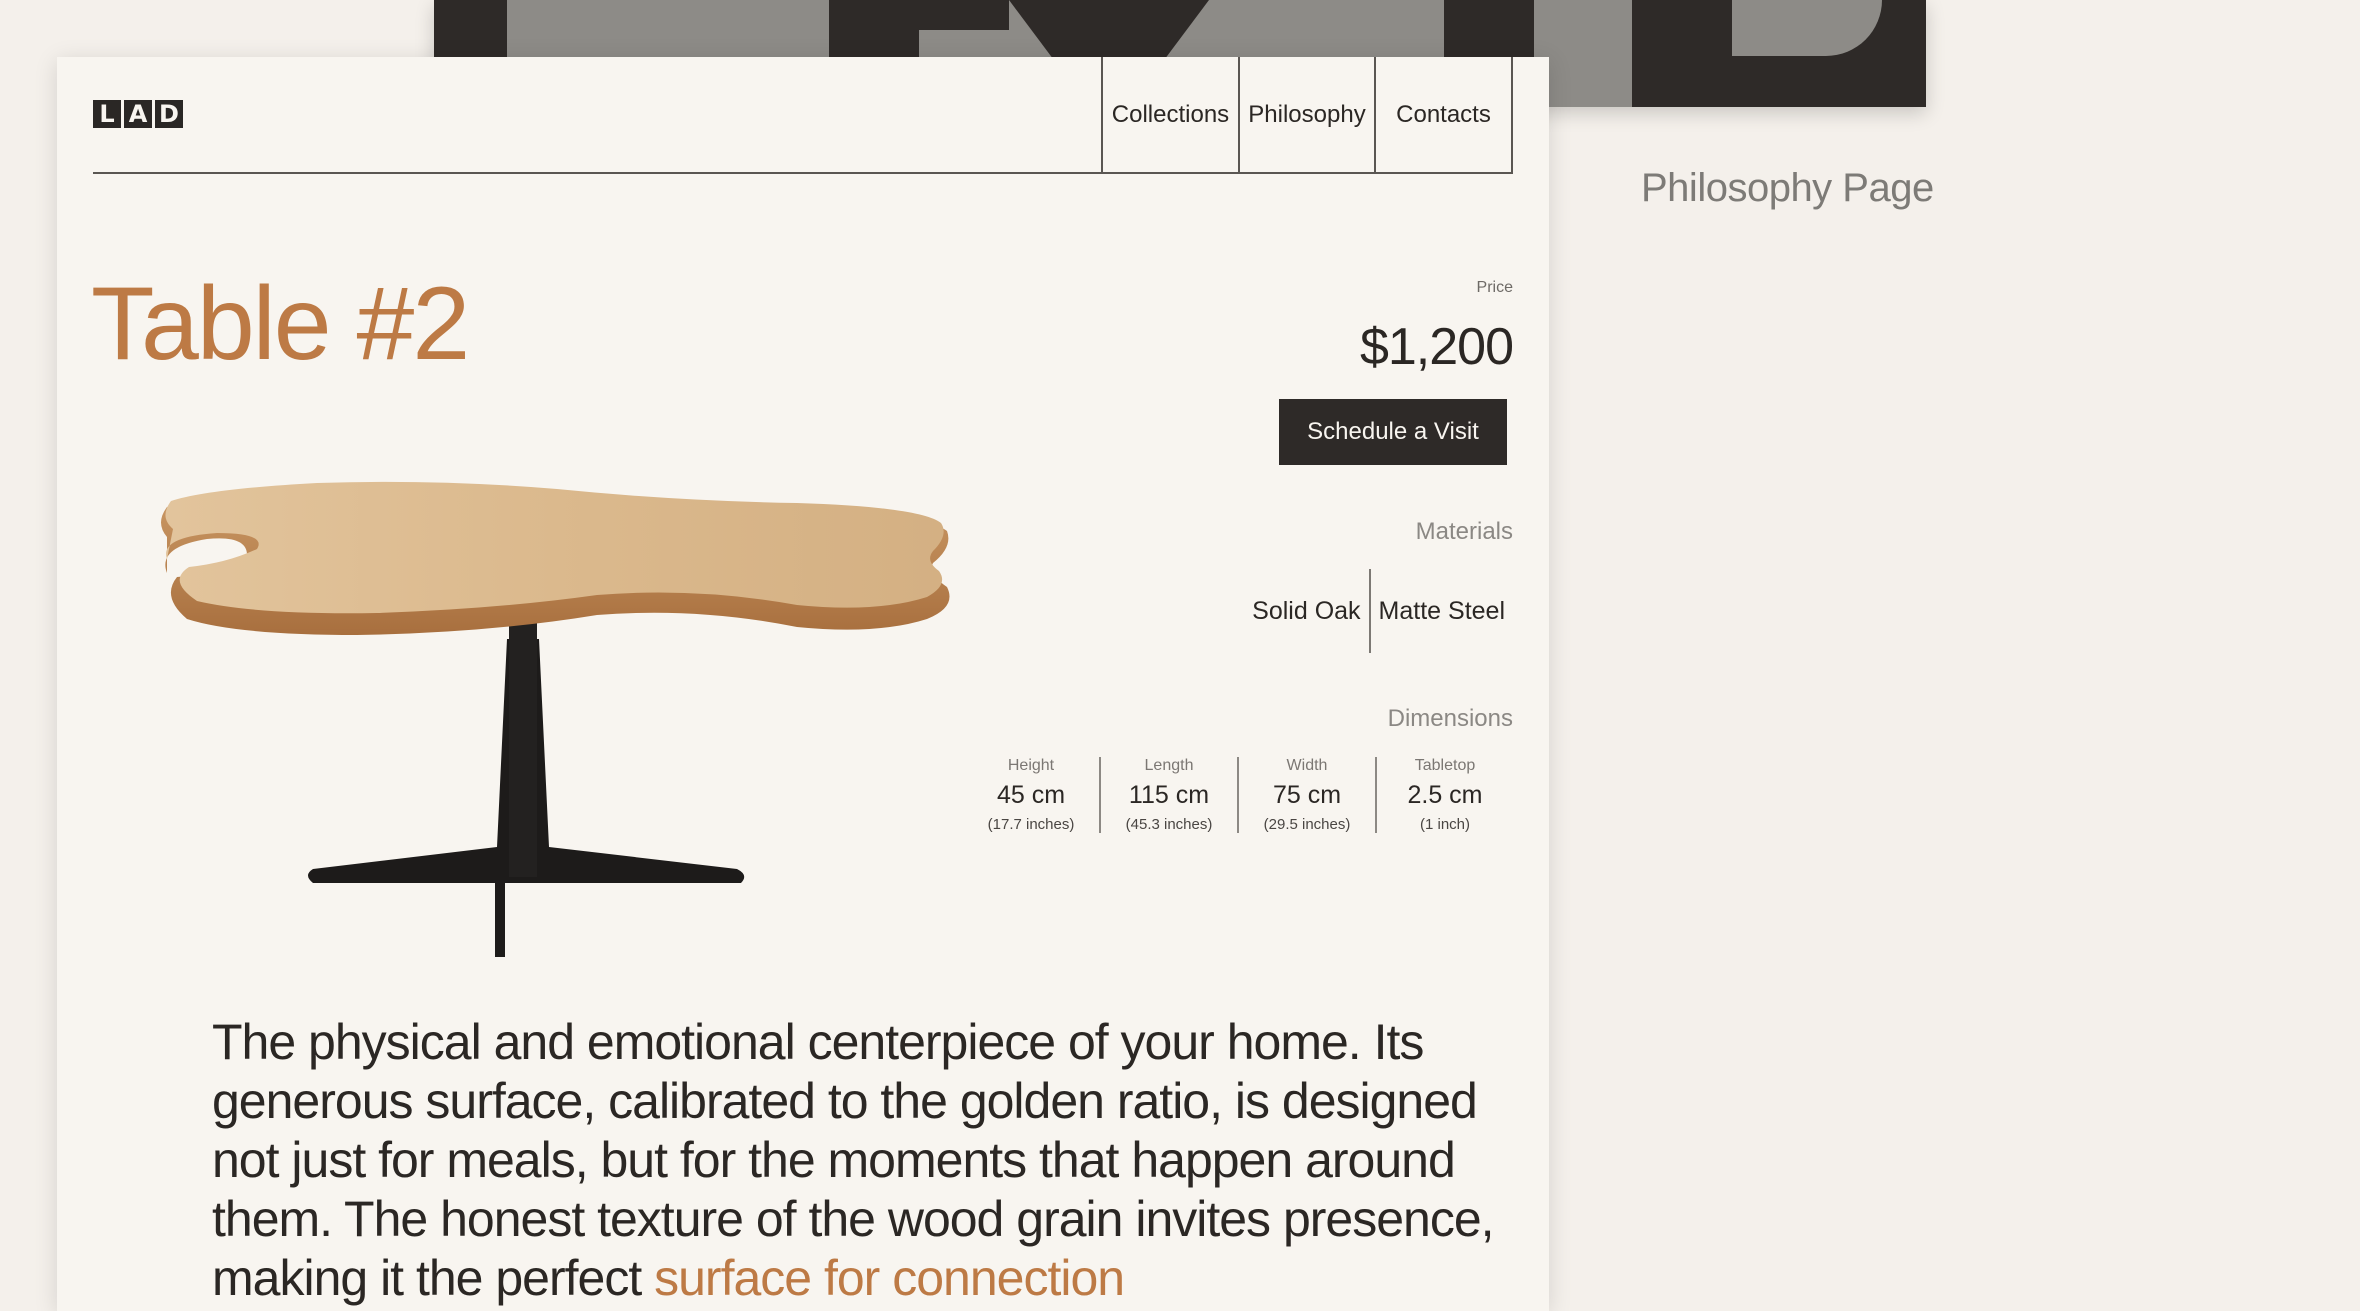 The image size is (2360, 1311). Describe the element at coordinates (1445, 824) in the screenshot. I see `dimension-imperial: (1 inch)` at that location.